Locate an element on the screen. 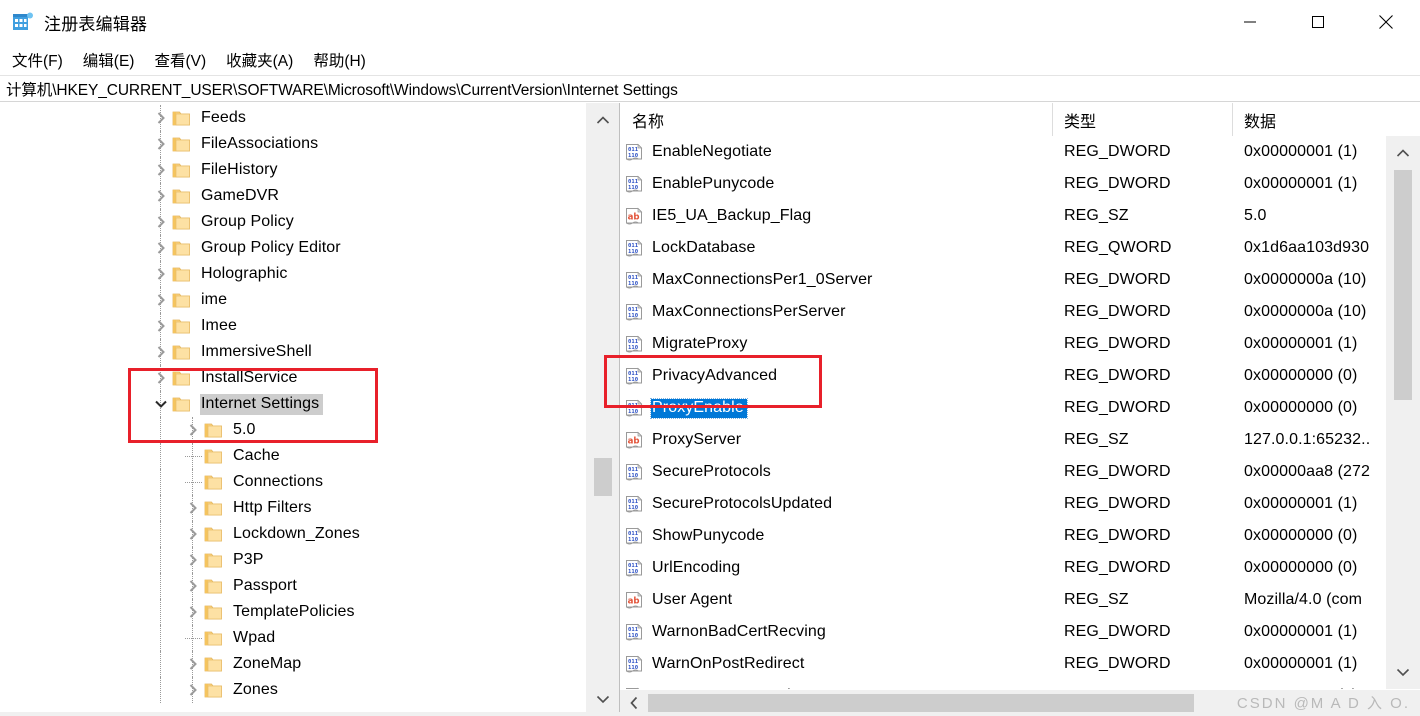  table-row: ab ProxyServer REG_SZ 127.0.0.1:65232.. is located at coordinates (1003, 440).